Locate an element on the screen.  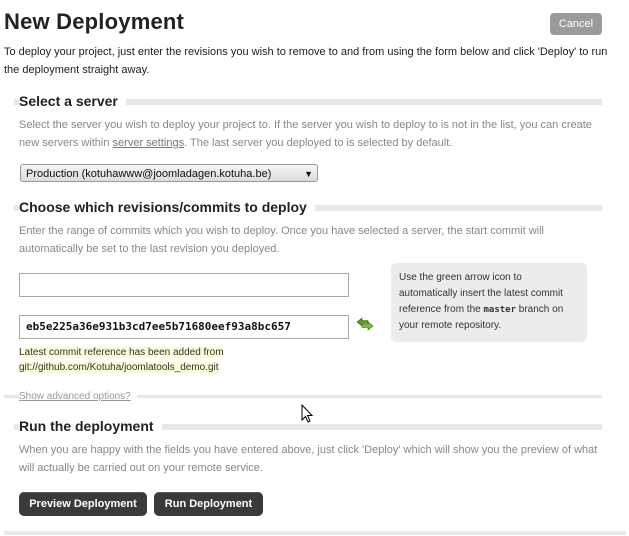
hint-branch: master is located at coordinates (499, 310).